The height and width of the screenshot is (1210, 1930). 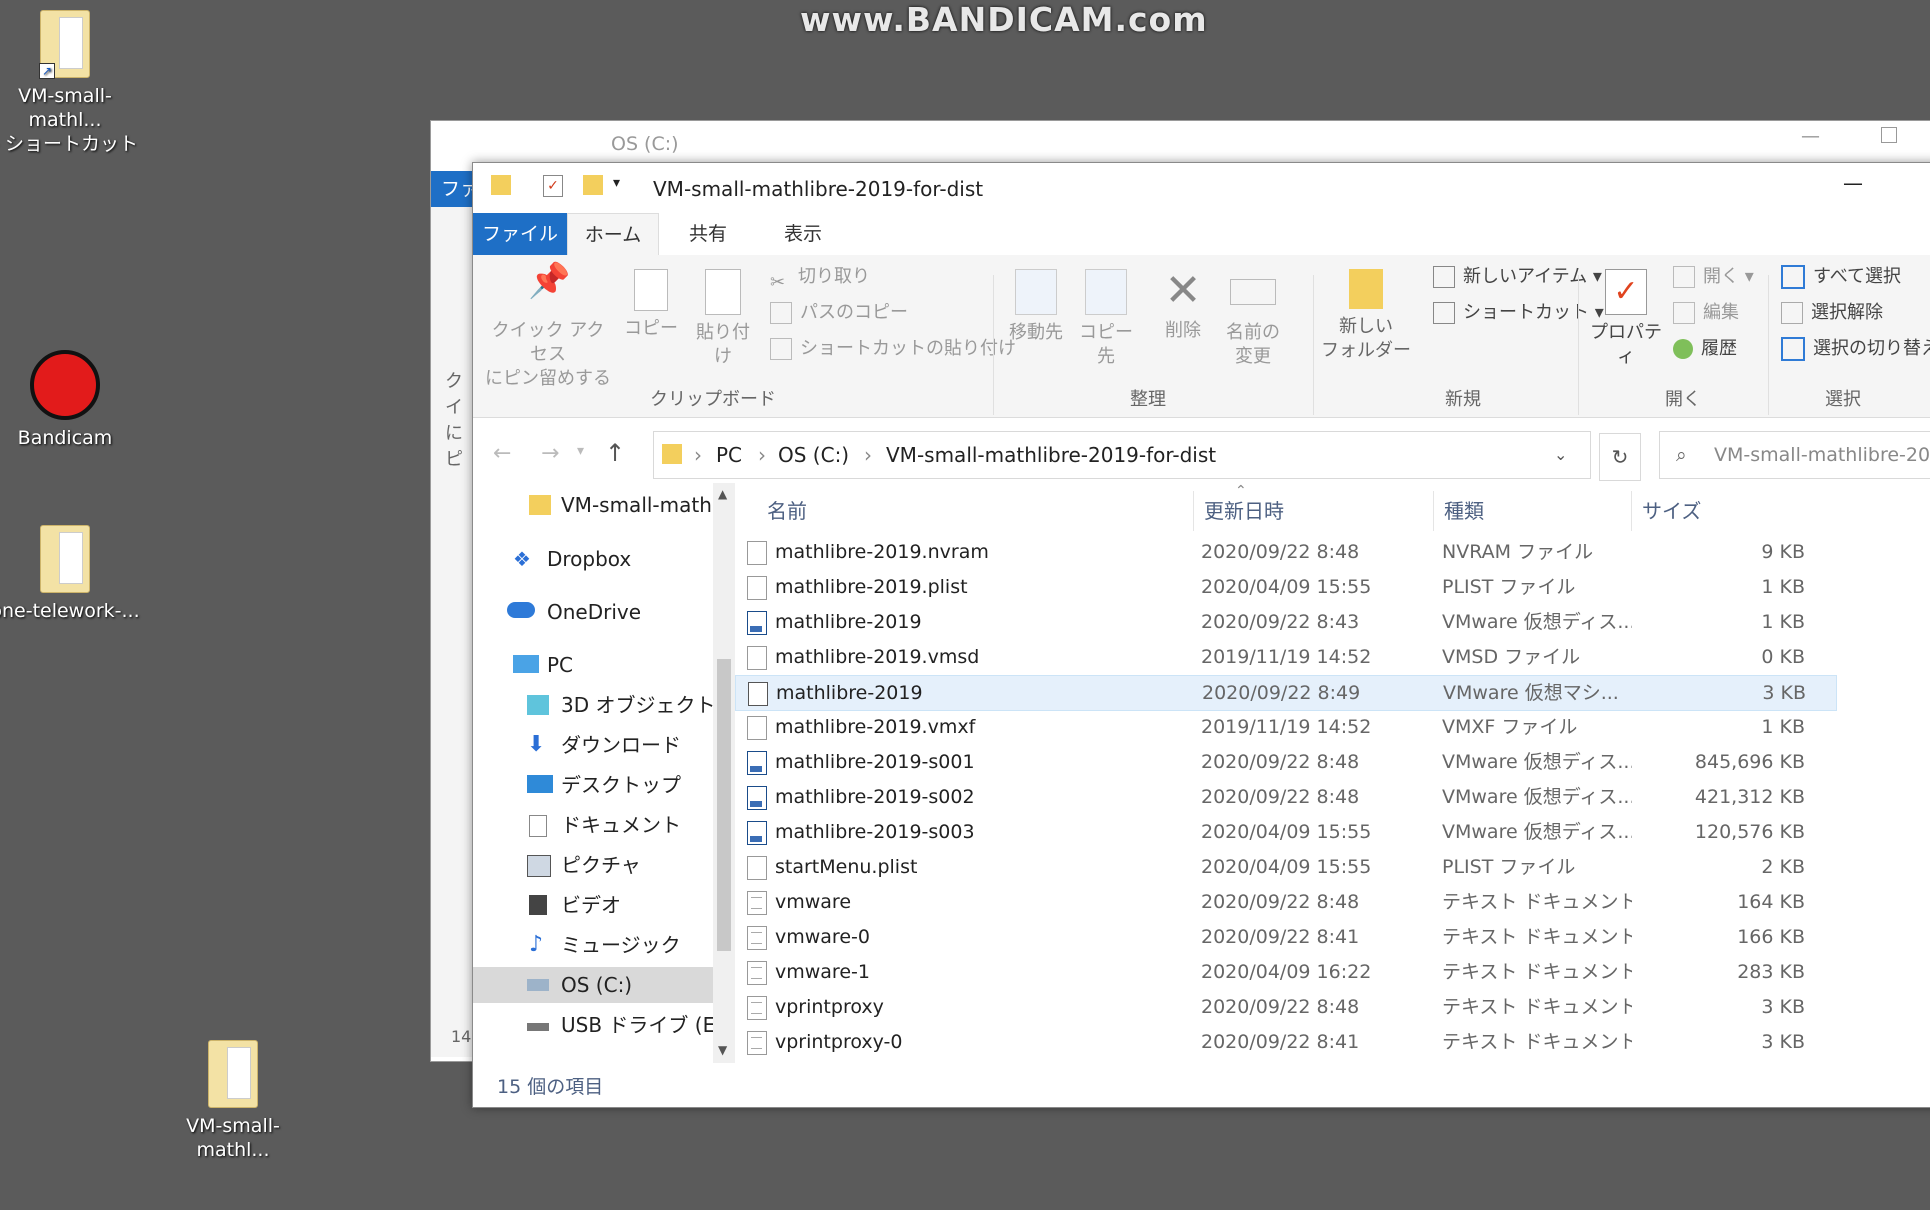 What do you see at coordinates (723, 319) in the screenshot?
I see `paste-button: 貼り付け` at bounding box center [723, 319].